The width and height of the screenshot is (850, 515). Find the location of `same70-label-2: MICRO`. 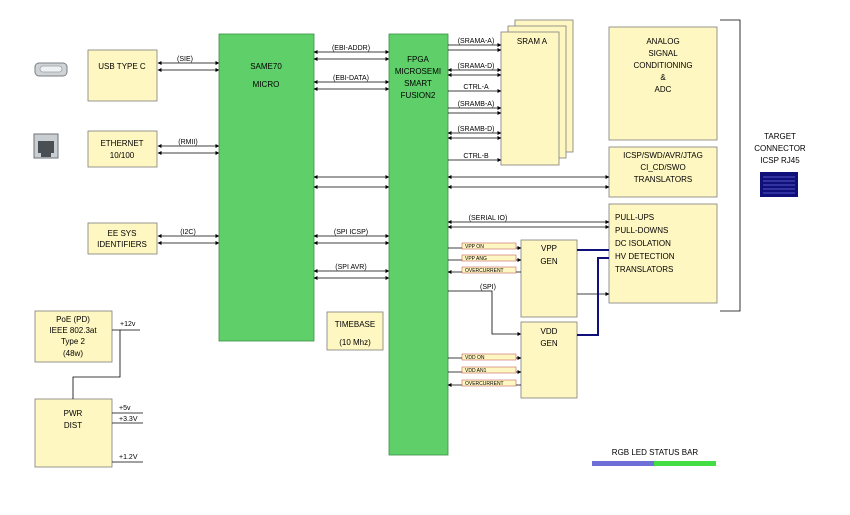

same70-label-2: MICRO is located at coordinates (266, 84).